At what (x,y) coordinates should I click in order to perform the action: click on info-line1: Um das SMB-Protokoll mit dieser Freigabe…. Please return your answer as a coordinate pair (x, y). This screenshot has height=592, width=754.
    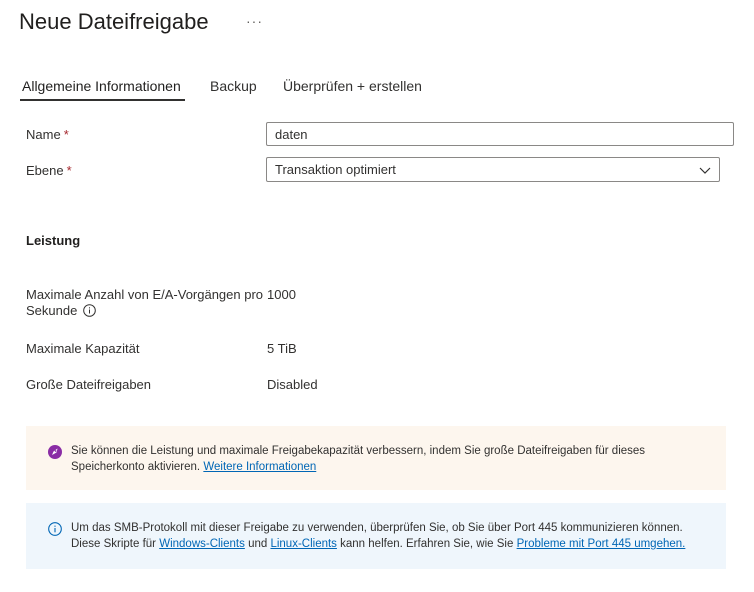
    Looking at the image, I should click on (377, 528).